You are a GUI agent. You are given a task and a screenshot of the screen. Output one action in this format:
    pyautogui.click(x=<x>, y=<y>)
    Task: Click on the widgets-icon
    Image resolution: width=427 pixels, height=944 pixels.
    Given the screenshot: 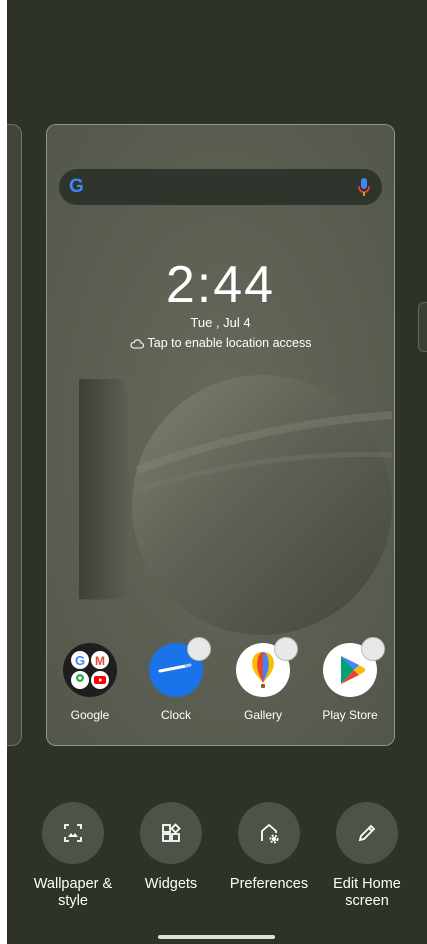 What is the action you would take?
    pyautogui.click(x=171, y=833)
    